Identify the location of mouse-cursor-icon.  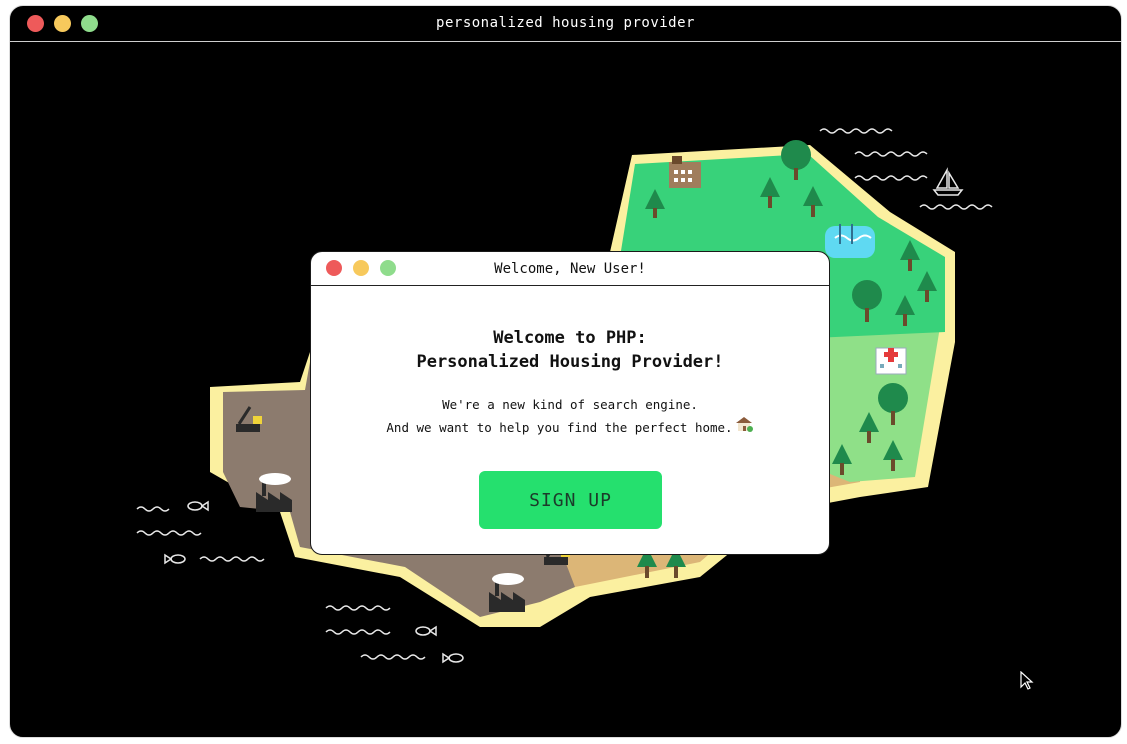
(1027, 680).